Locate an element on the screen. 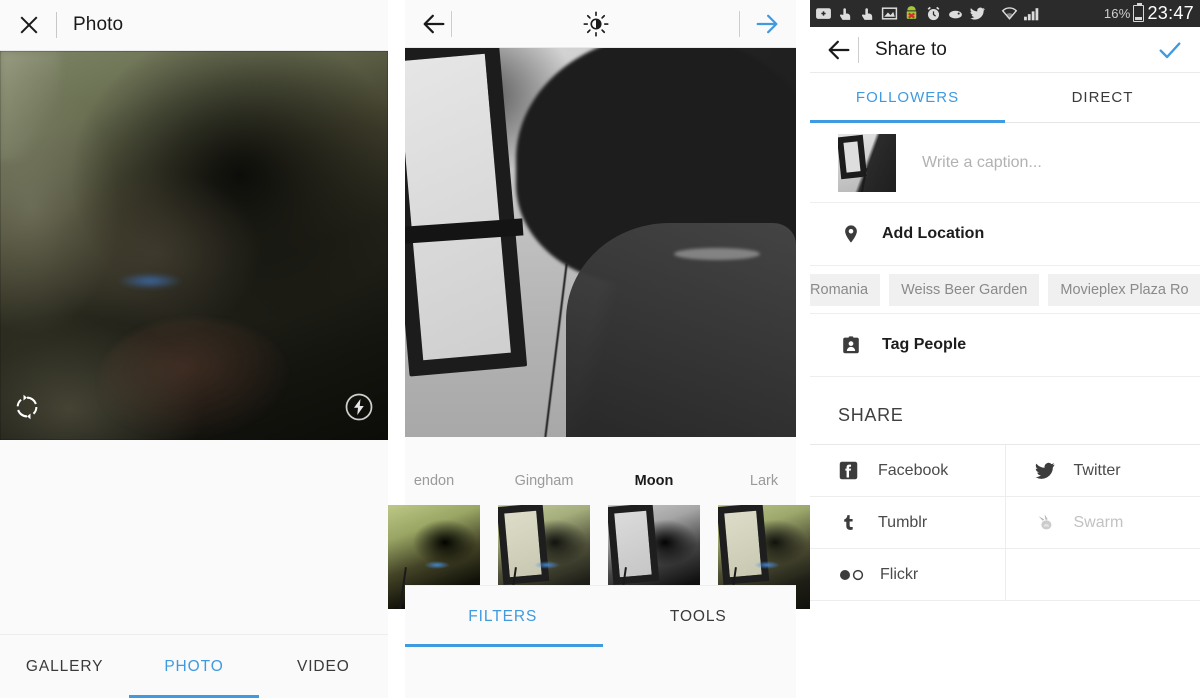 The height and width of the screenshot is (698, 1200). share-target-flickr: Flickr is located at coordinates (908, 575).